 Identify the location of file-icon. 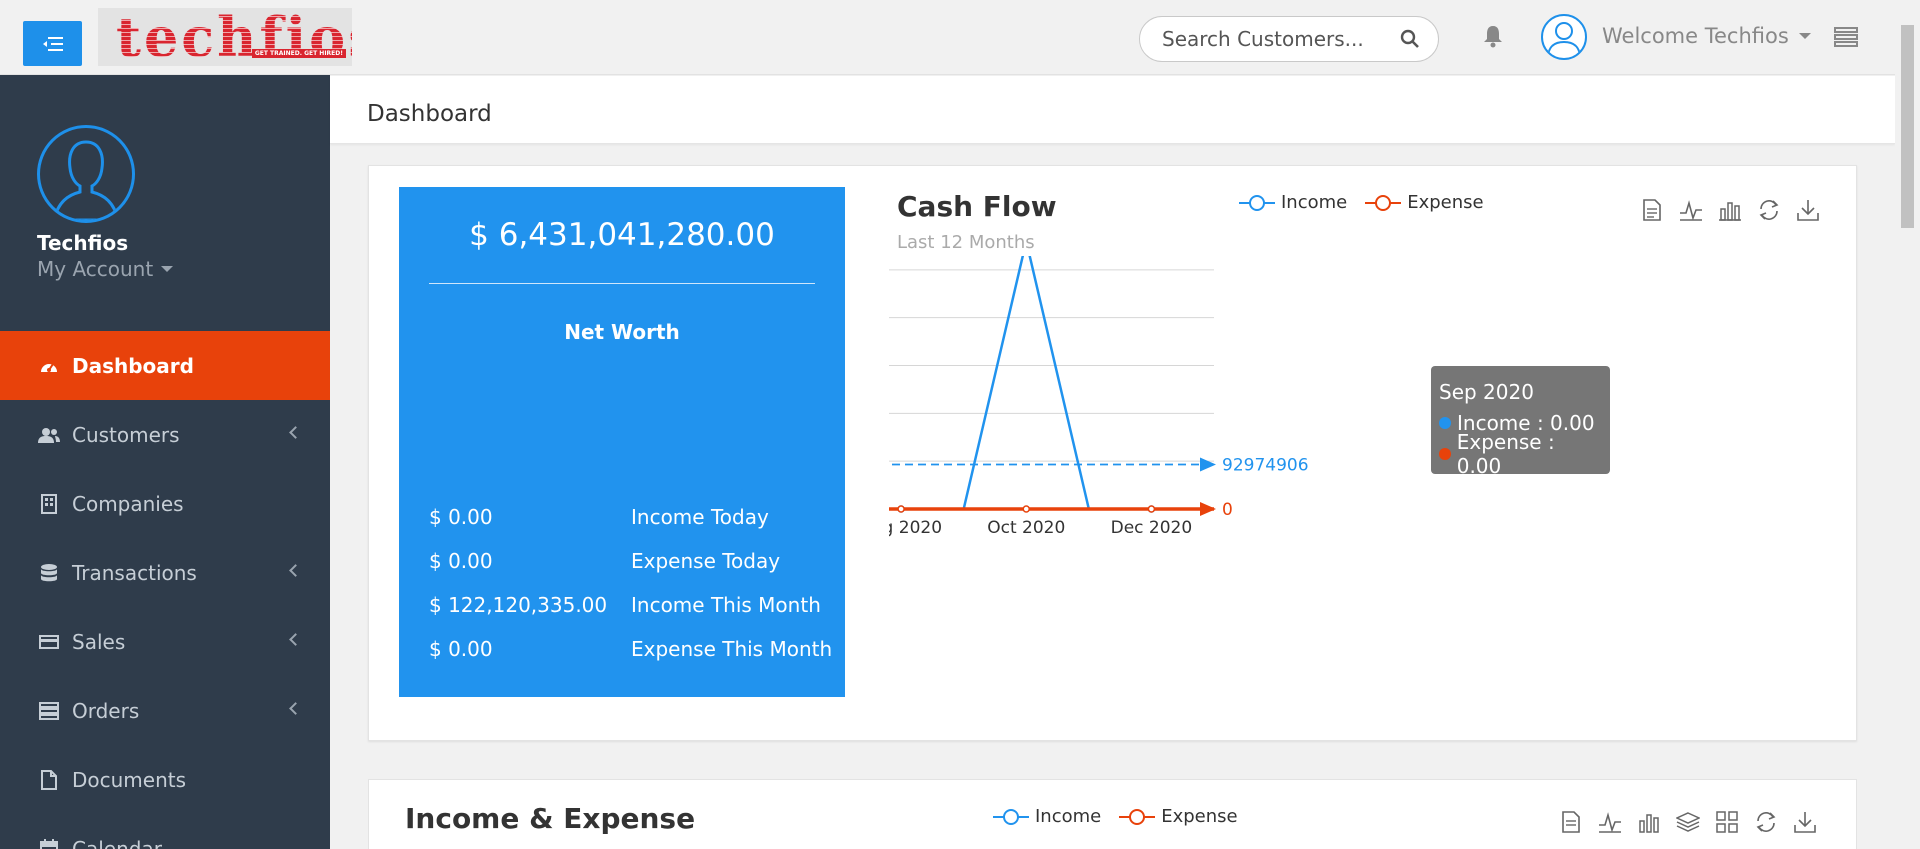
(49, 779).